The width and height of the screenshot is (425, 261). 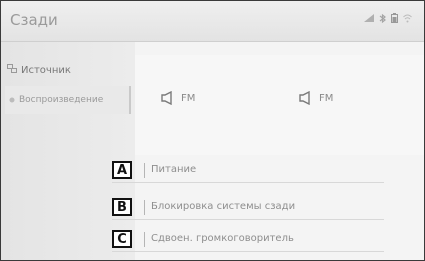 I want to click on callout-badge-a: A, so click(x=122, y=170).